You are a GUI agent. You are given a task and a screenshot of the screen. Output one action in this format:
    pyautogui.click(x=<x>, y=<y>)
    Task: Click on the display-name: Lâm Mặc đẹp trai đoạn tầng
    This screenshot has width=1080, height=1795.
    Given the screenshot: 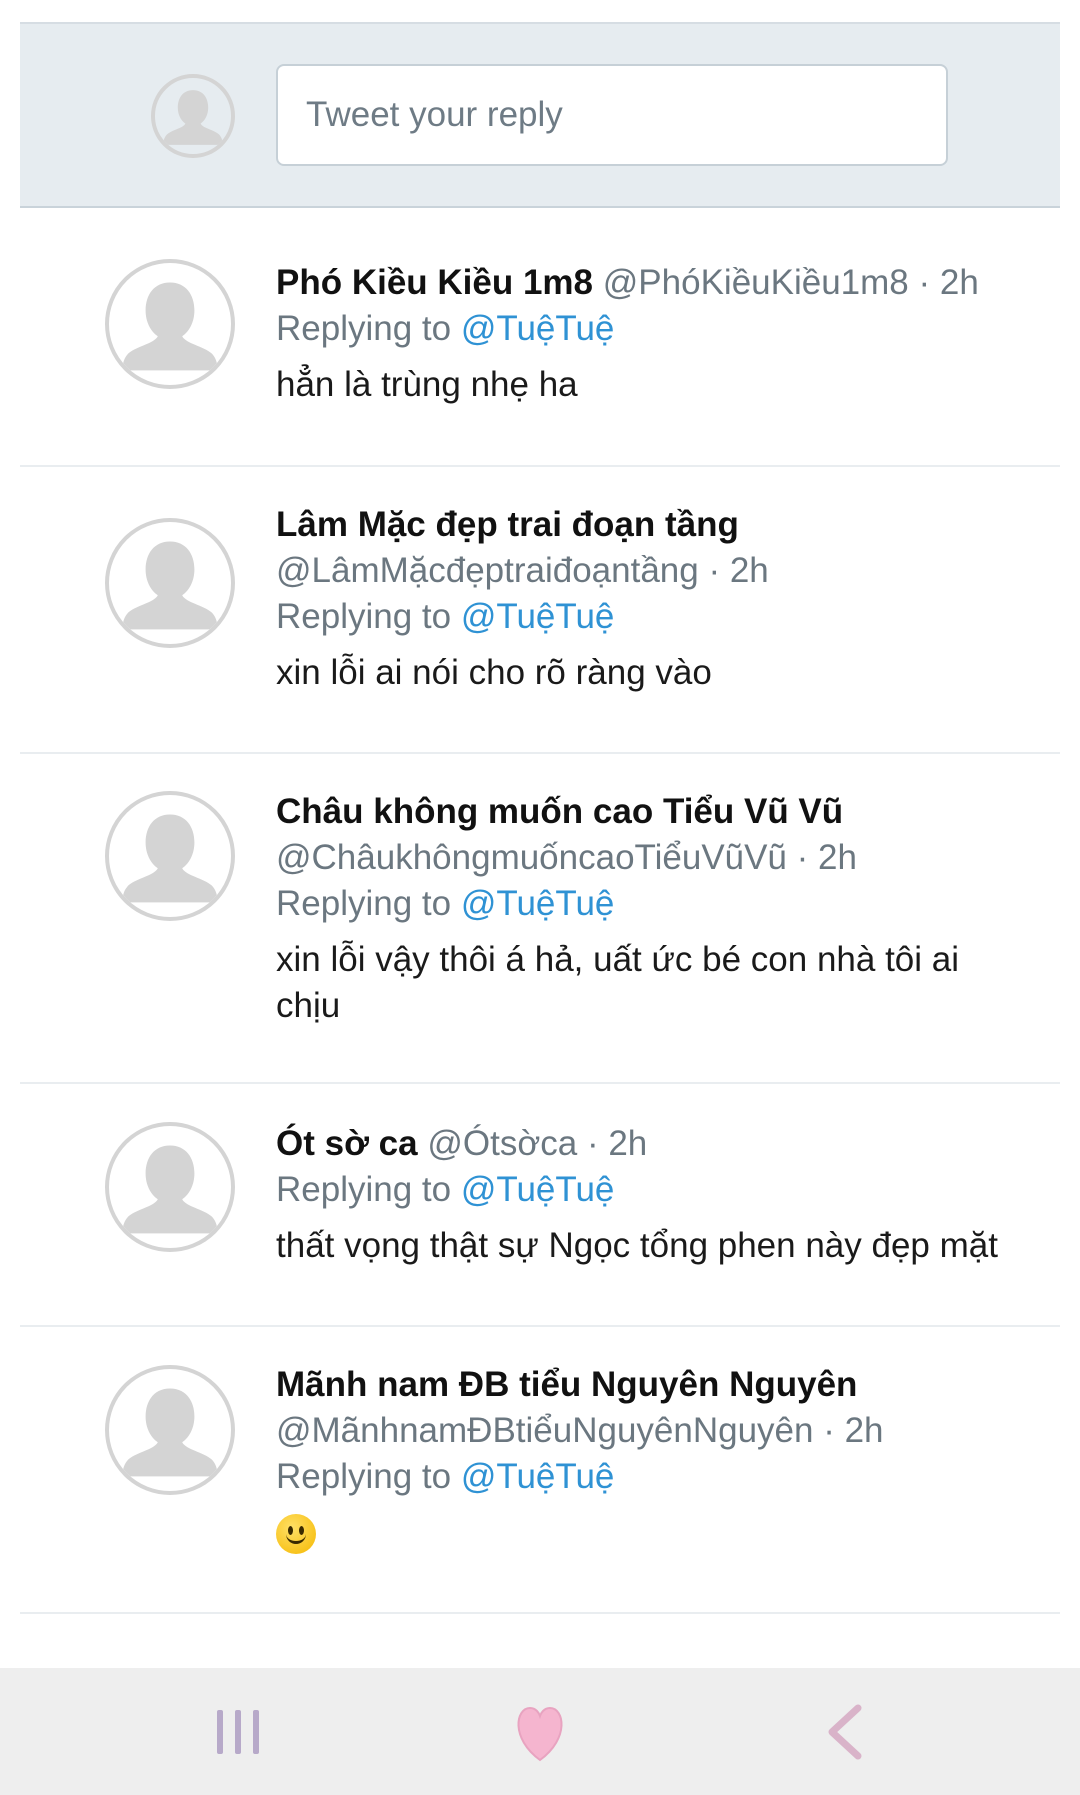 What is the action you would take?
    pyautogui.click(x=671, y=525)
    